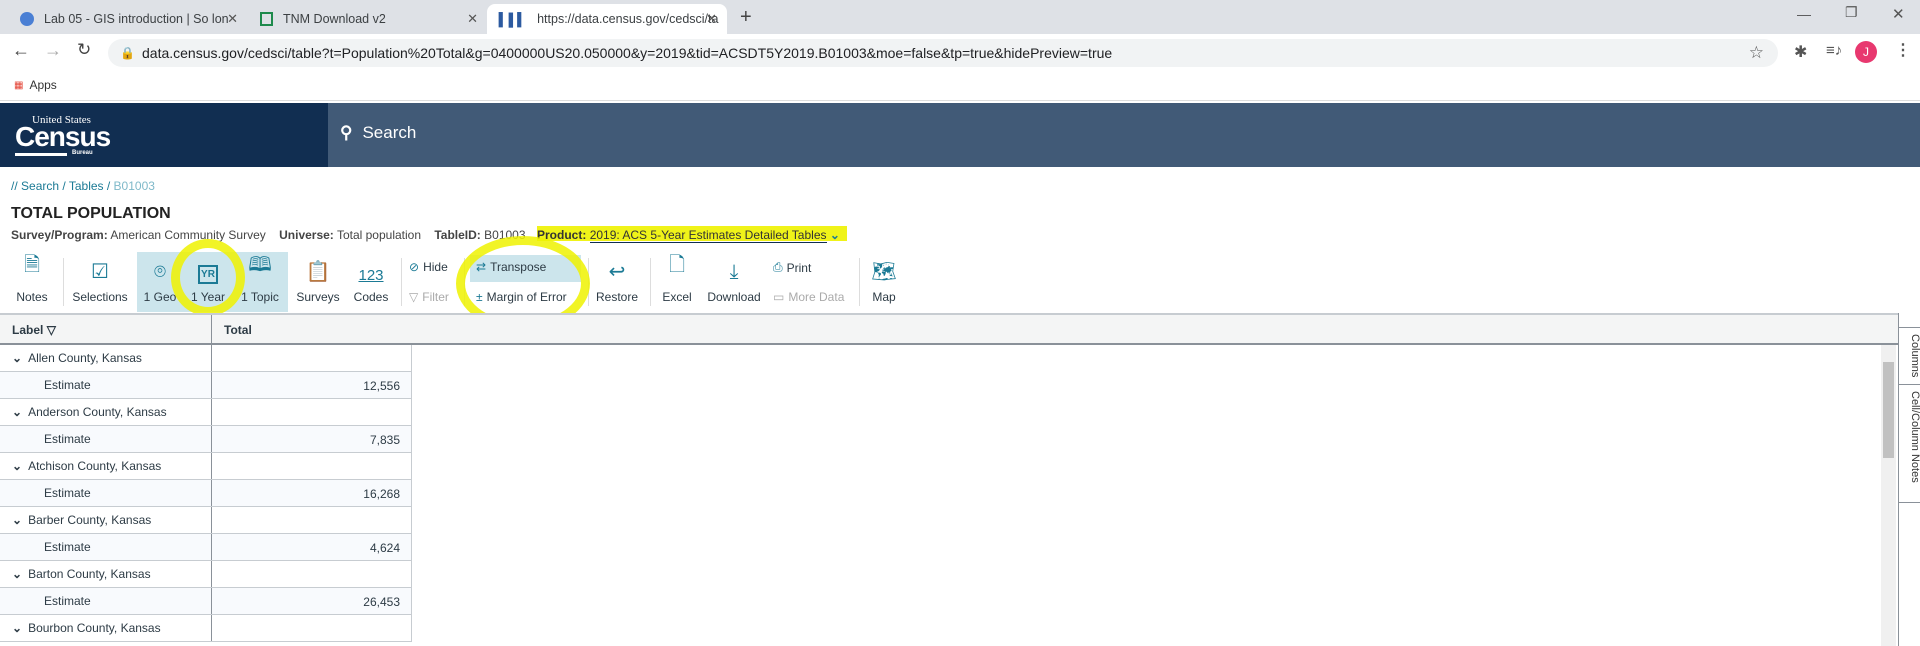 The image size is (1920, 646). Describe the element at coordinates (677, 283) in the screenshot. I see `excel-button: 🗋 Excel` at that location.